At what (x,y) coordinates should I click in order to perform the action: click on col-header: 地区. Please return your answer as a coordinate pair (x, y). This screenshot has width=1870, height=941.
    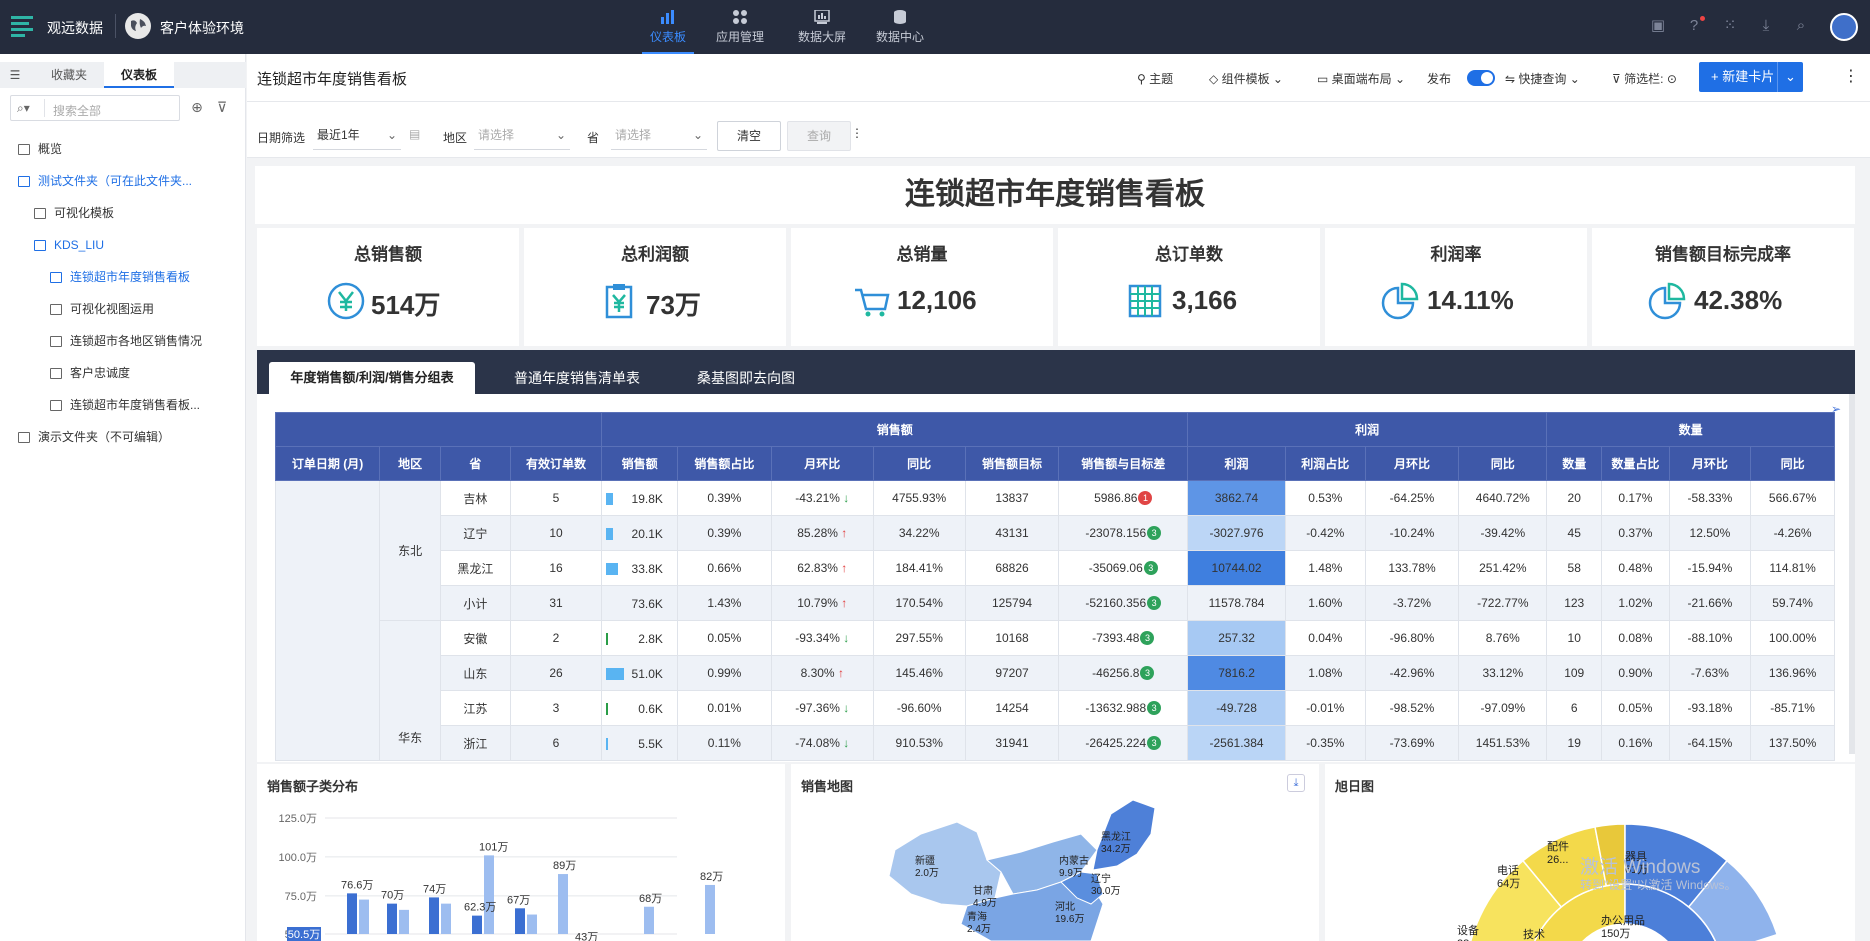
    Looking at the image, I should click on (410, 463).